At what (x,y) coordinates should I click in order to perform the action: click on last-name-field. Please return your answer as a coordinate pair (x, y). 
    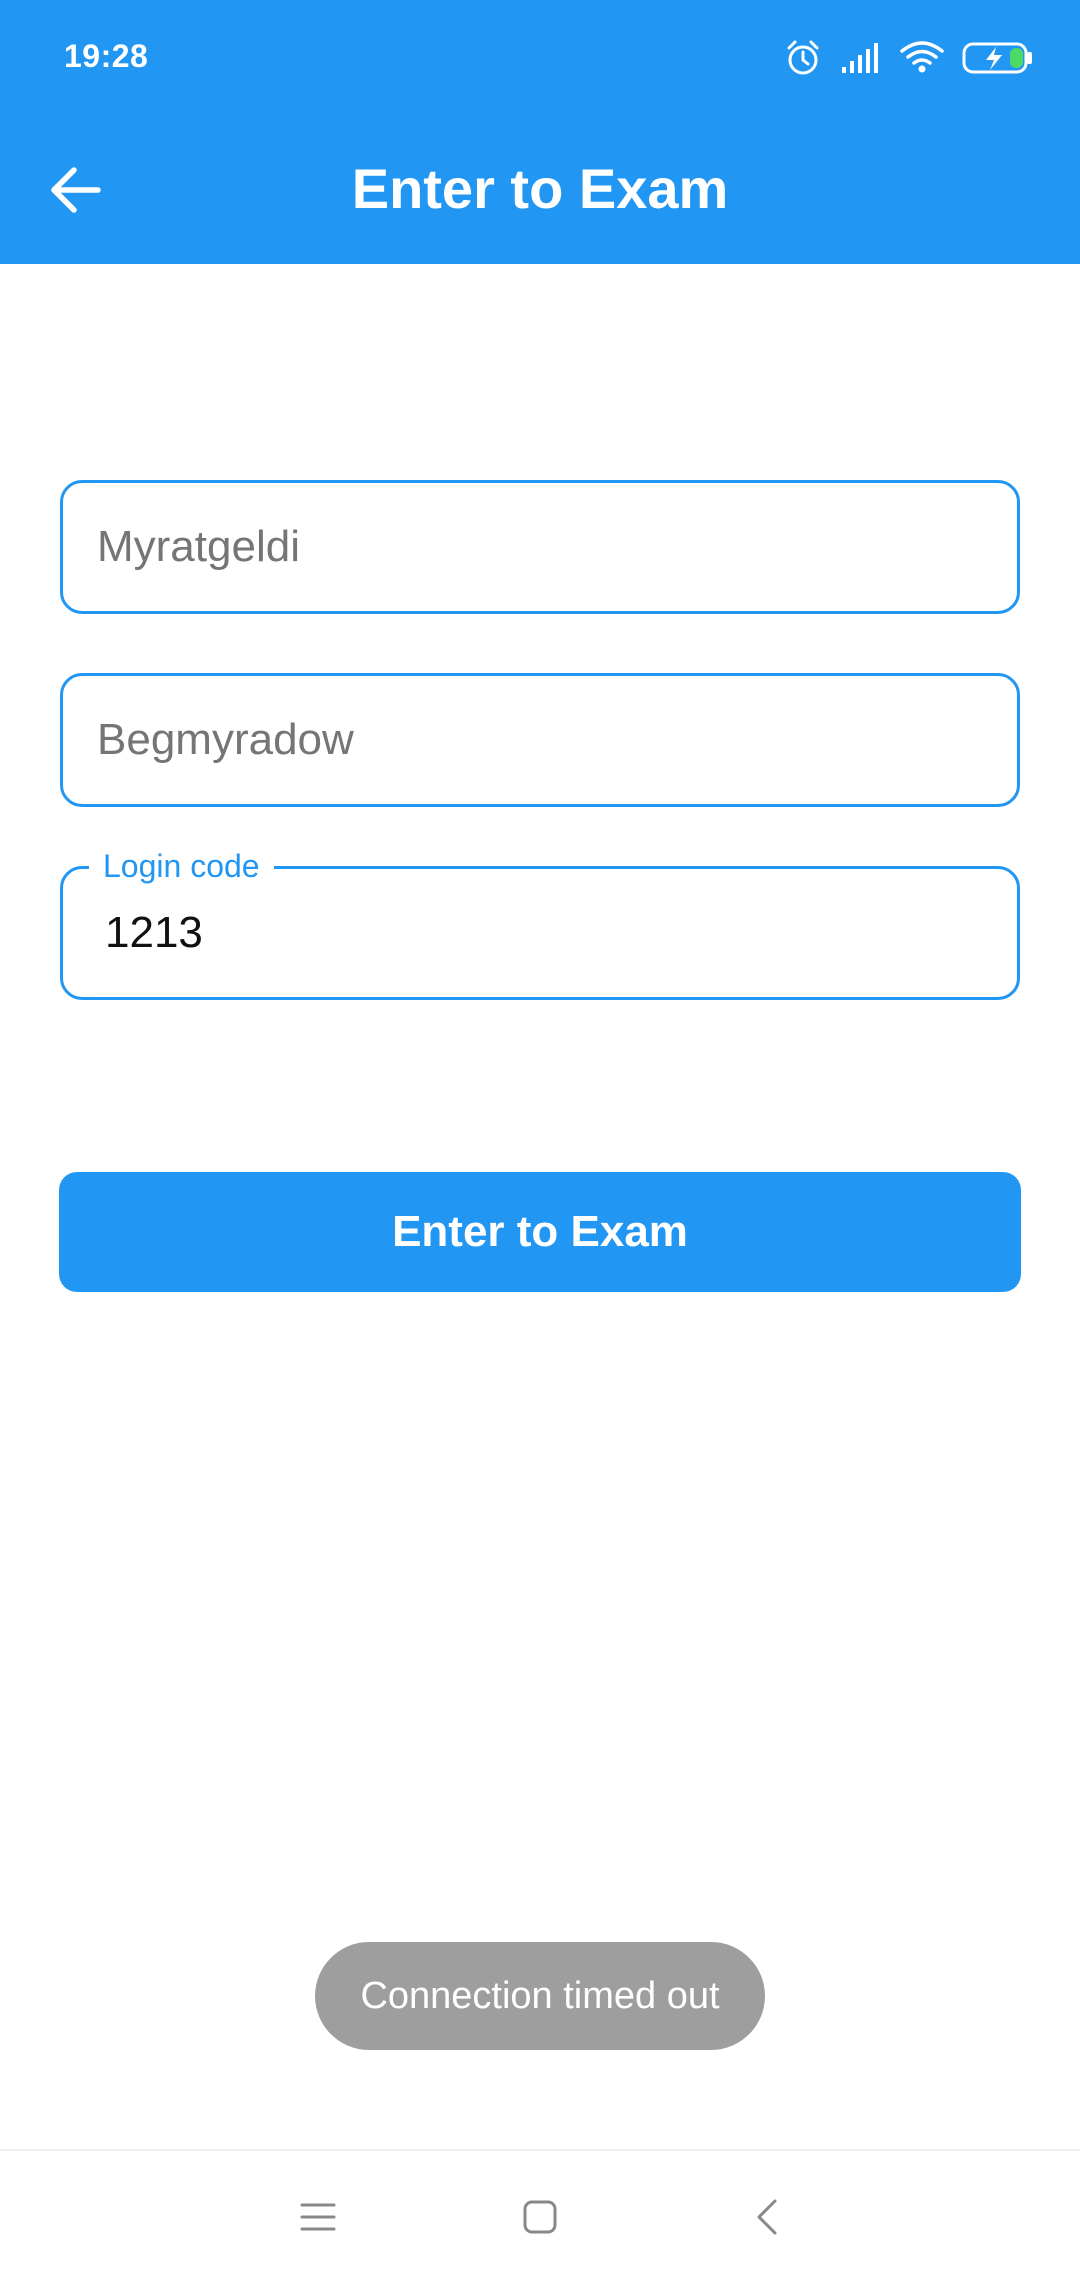
    Looking at the image, I should click on (540, 740).